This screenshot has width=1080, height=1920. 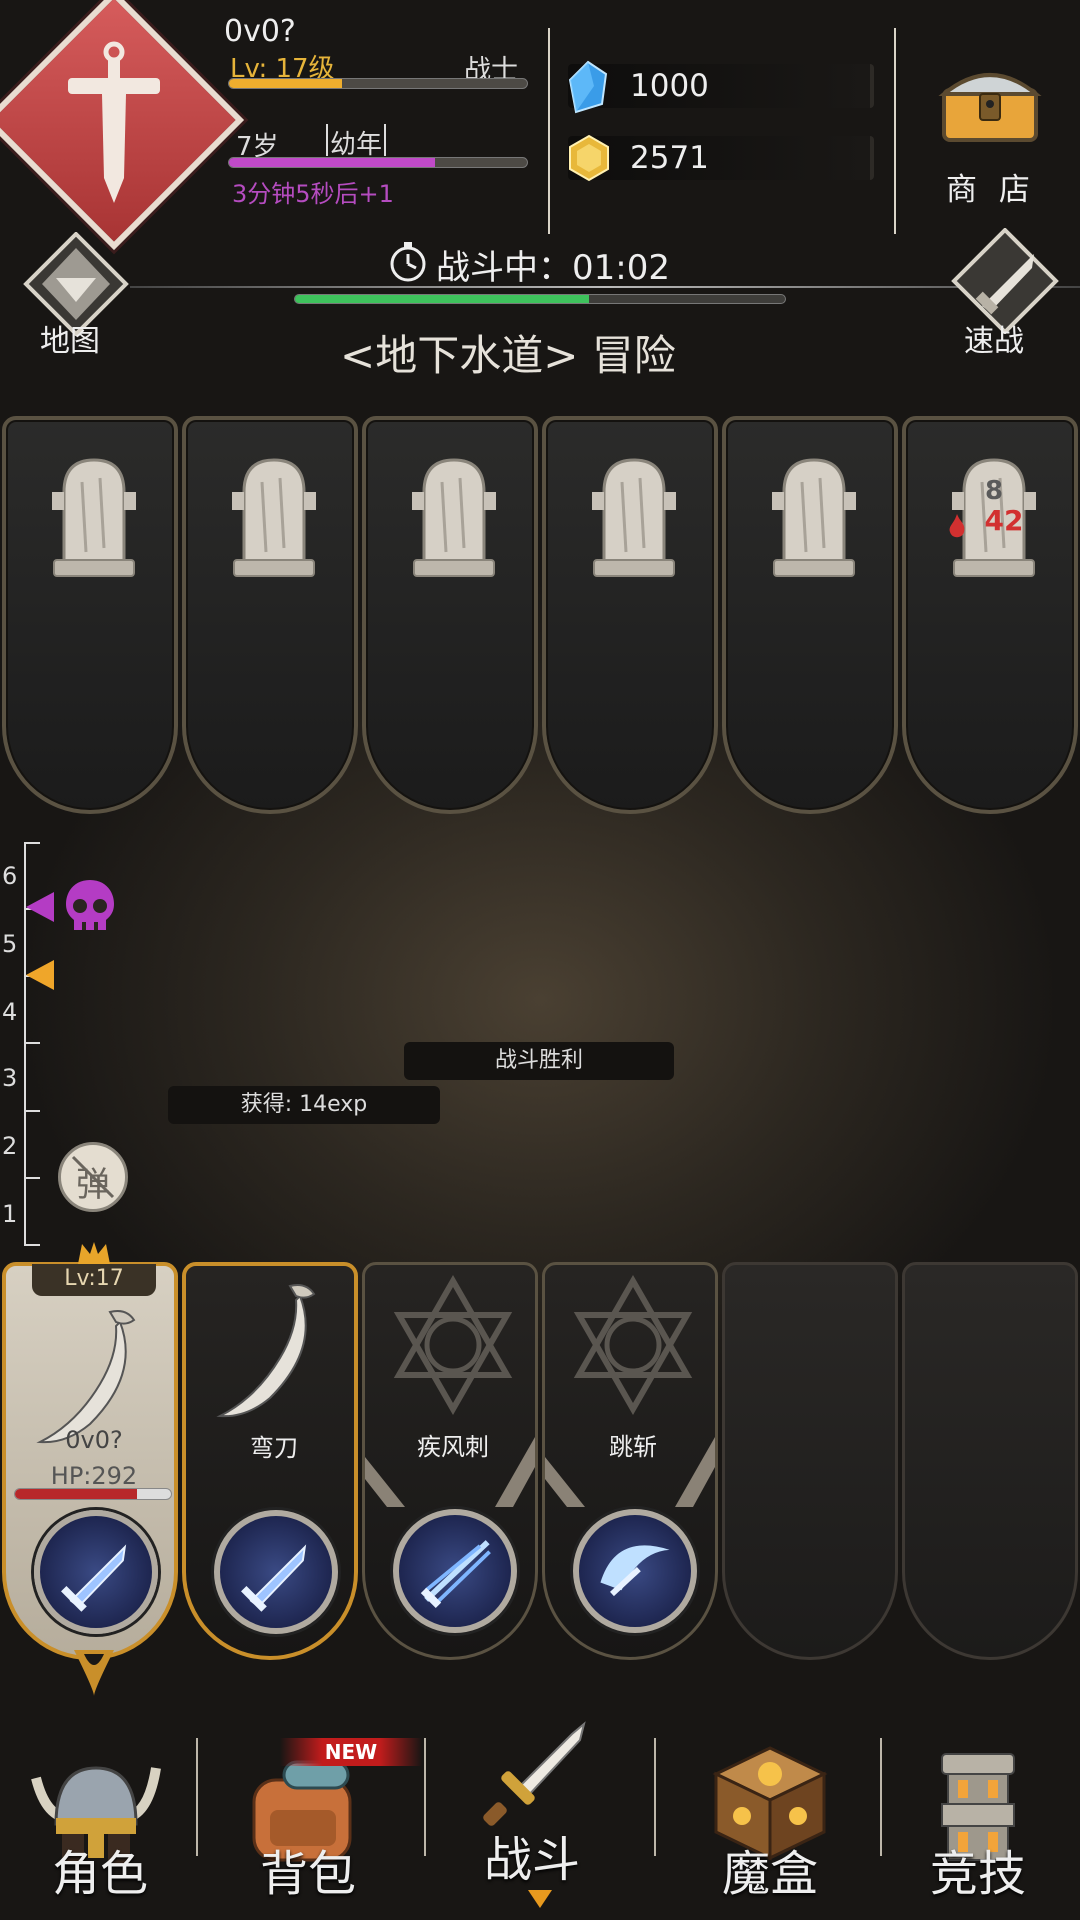 What do you see at coordinates (307, 1874) in the screenshot?
I see `nav-bag-label: 背包` at bounding box center [307, 1874].